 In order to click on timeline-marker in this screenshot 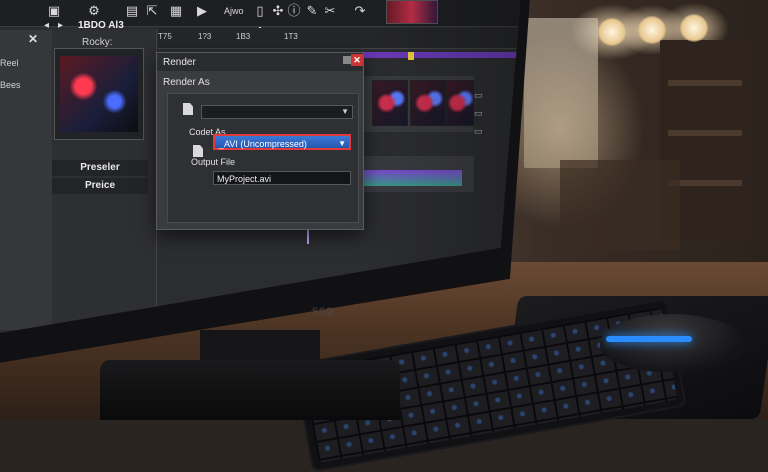, I will do `click(411, 56)`.